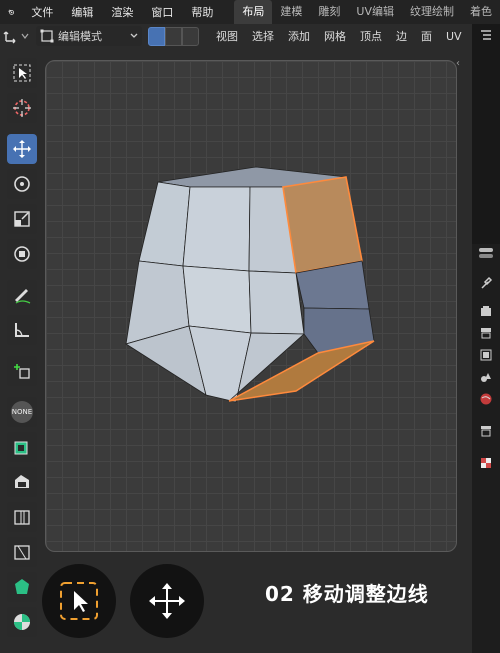 The height and width of the screenshot is (653, 500). Describe the element at coordinates (481, 12) in the screenshot. I see `tab-shading: 着色` at that location.